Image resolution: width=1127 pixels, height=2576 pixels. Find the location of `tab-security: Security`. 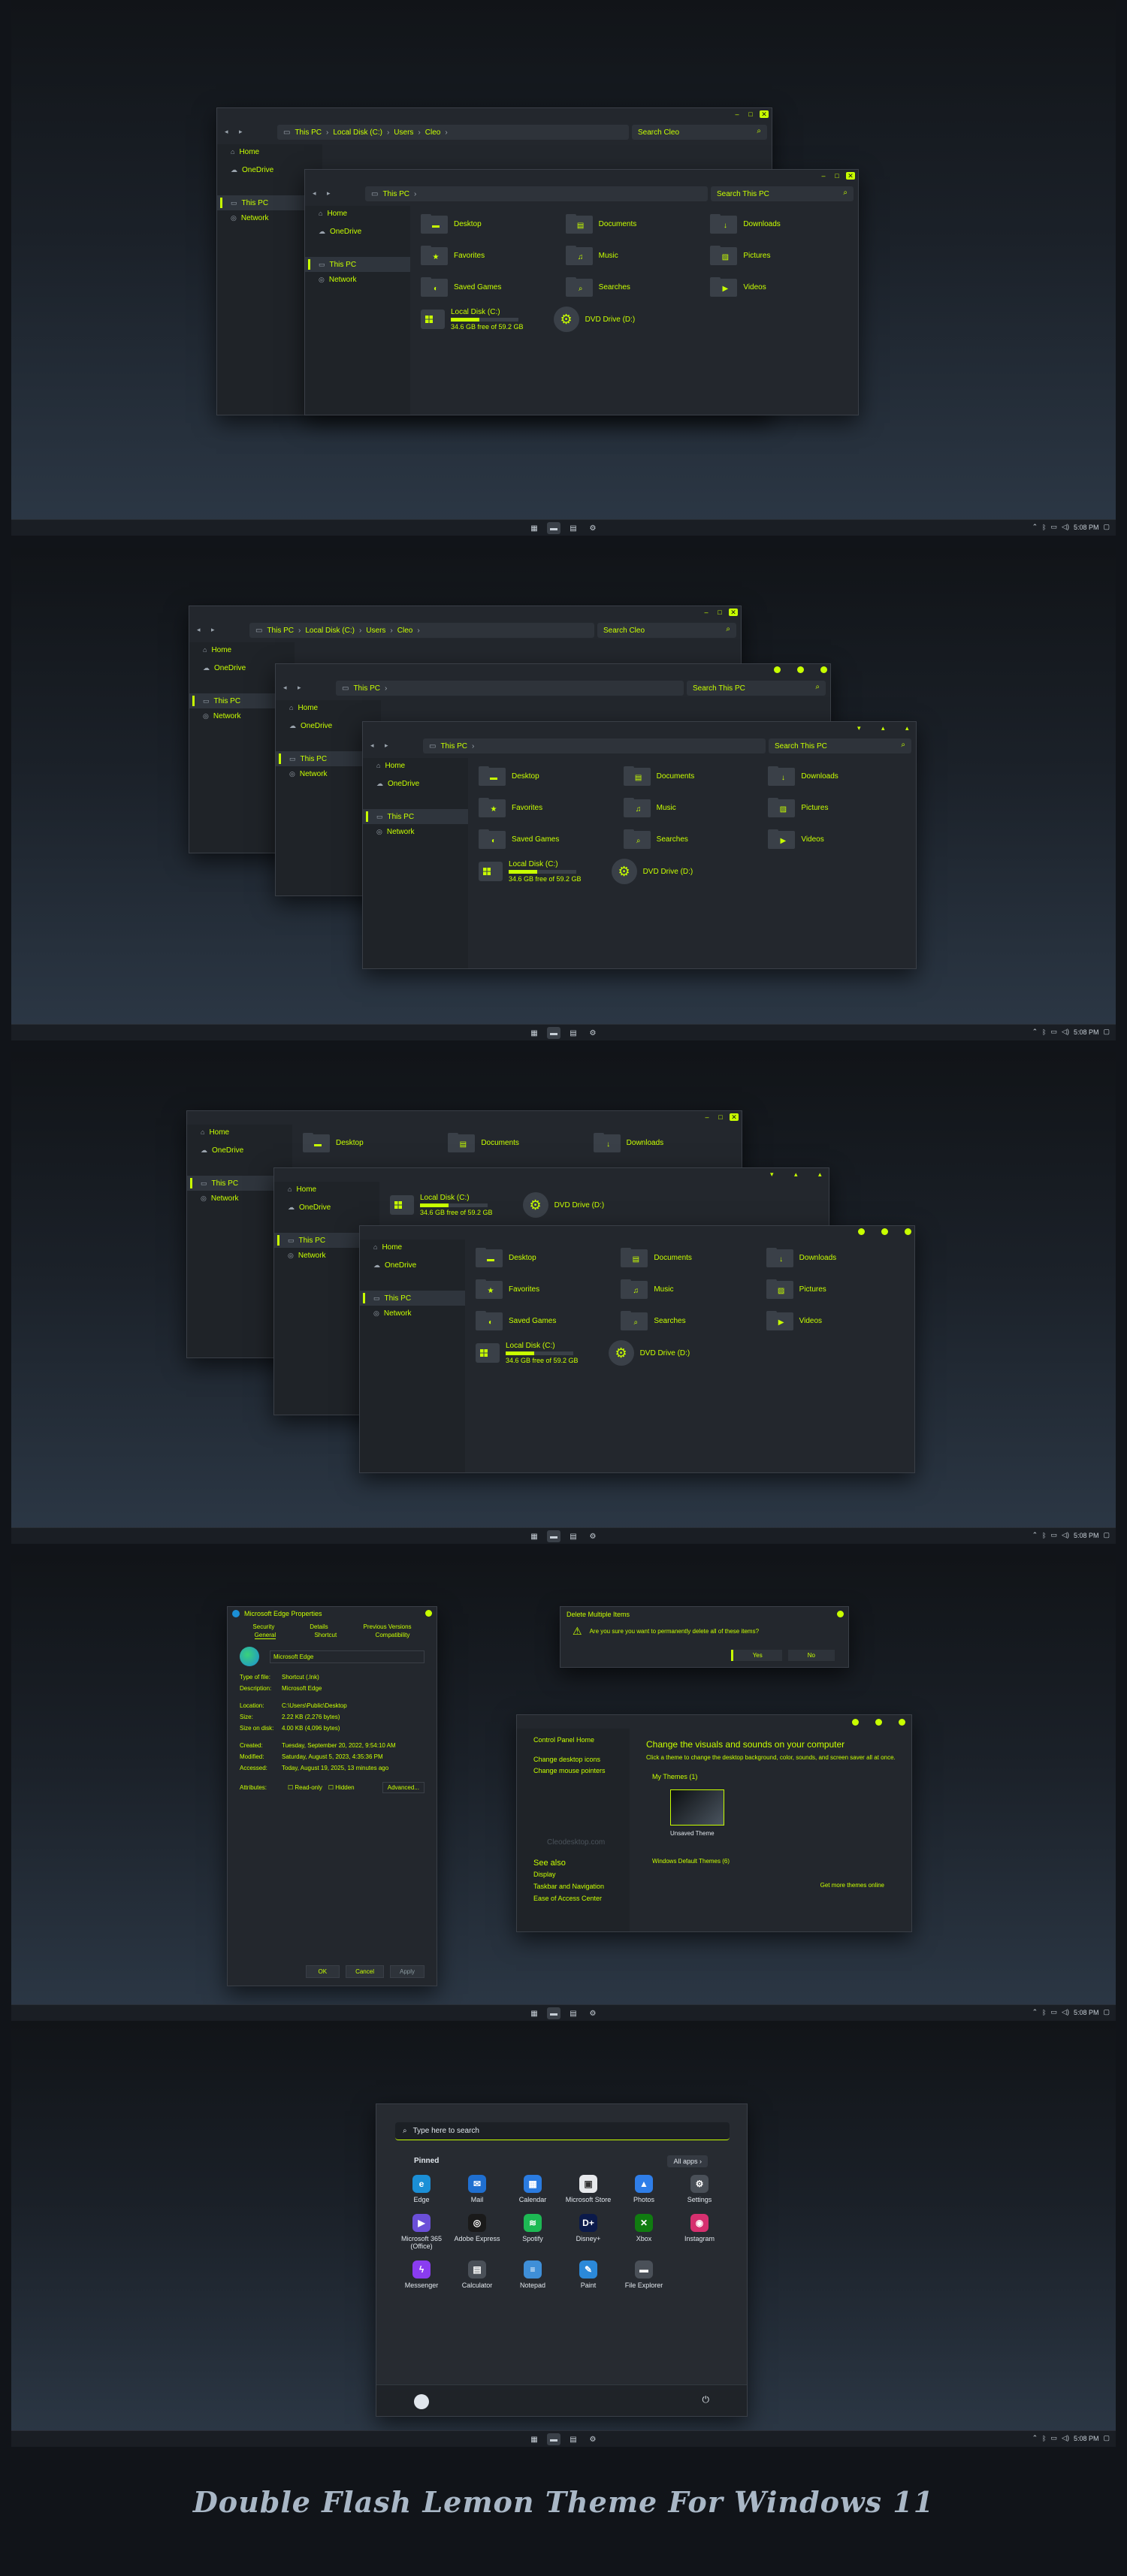

tab-security: Security is located at coordinates (263, 1626).